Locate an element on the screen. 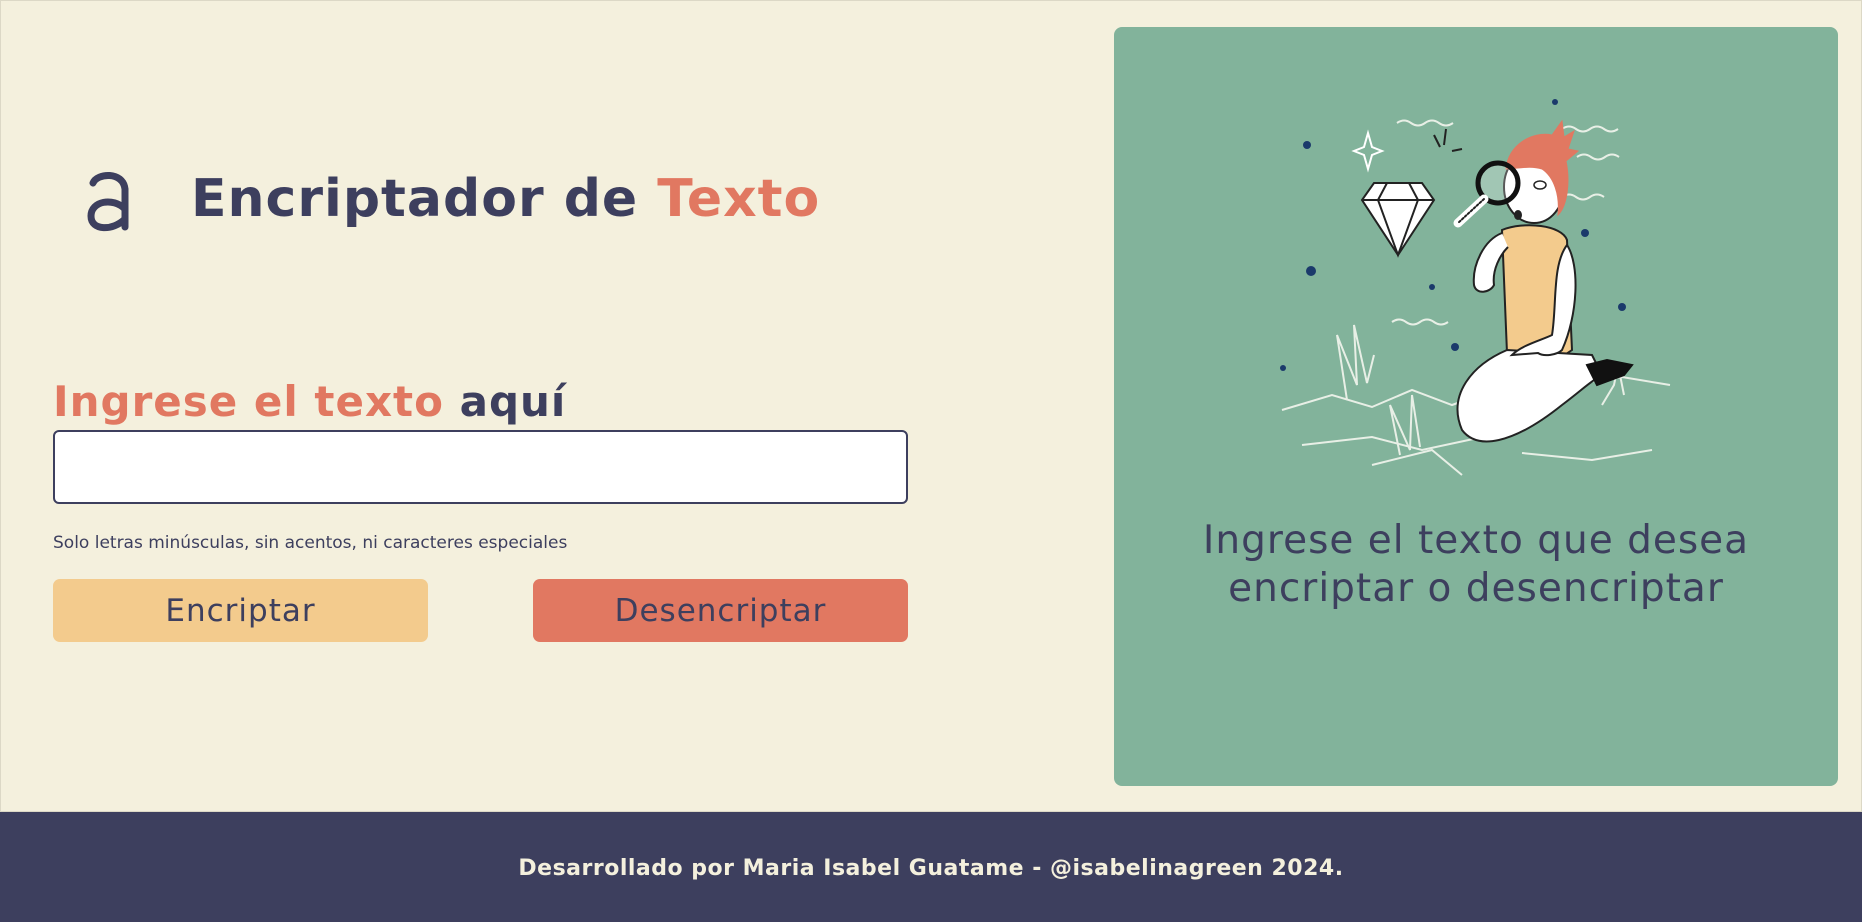 Image resolution: width=1862 pixels, height=922 pixels. person-with-magnifying-glass-illustration is located at coordinates (1475, 287).